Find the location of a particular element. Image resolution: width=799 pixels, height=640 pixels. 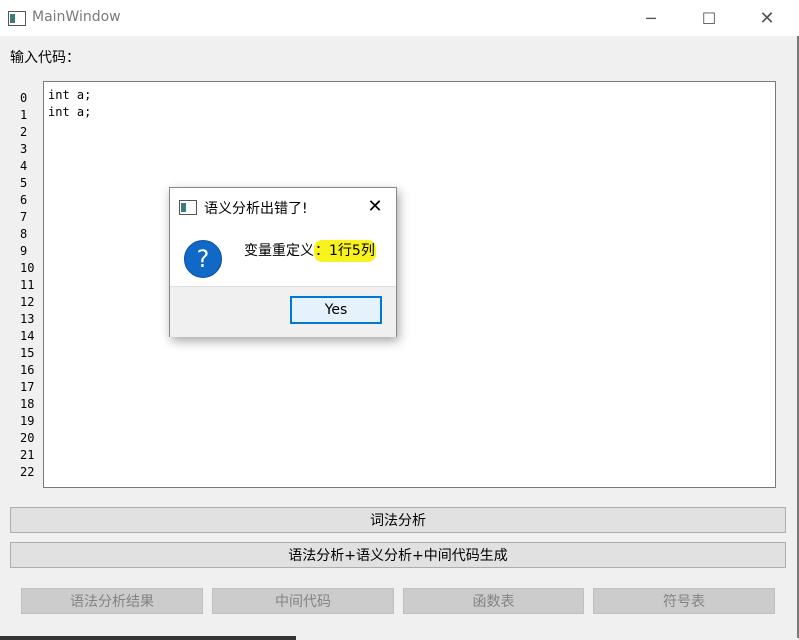

title-bar: MainWindow ─ ☐ ✕ is located at coordinates (399, 18).